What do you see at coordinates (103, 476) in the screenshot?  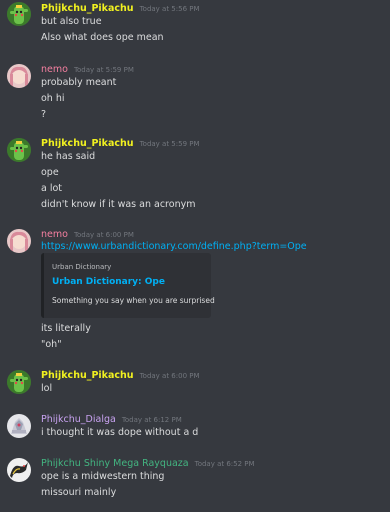 I see `message-text: ope is a midwestern thing` at bounding box center [103, 476].